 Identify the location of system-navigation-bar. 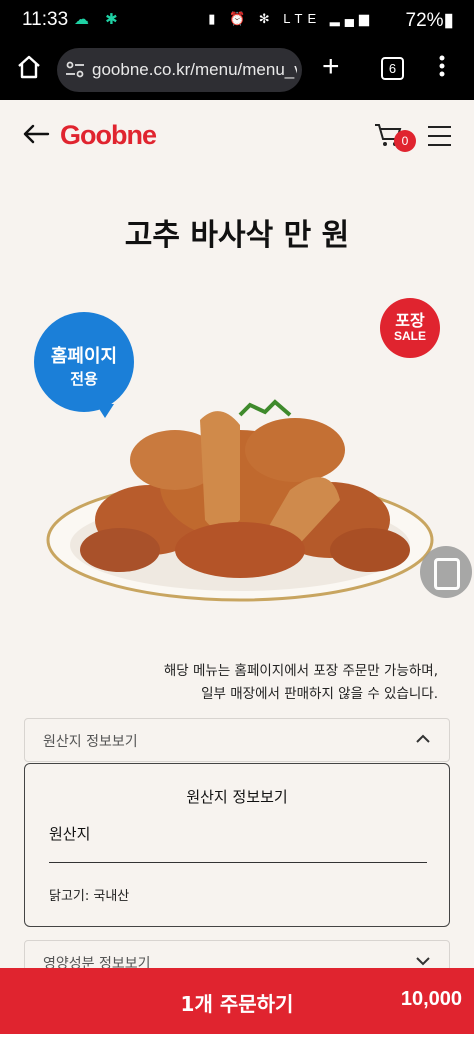
(237, 1043).